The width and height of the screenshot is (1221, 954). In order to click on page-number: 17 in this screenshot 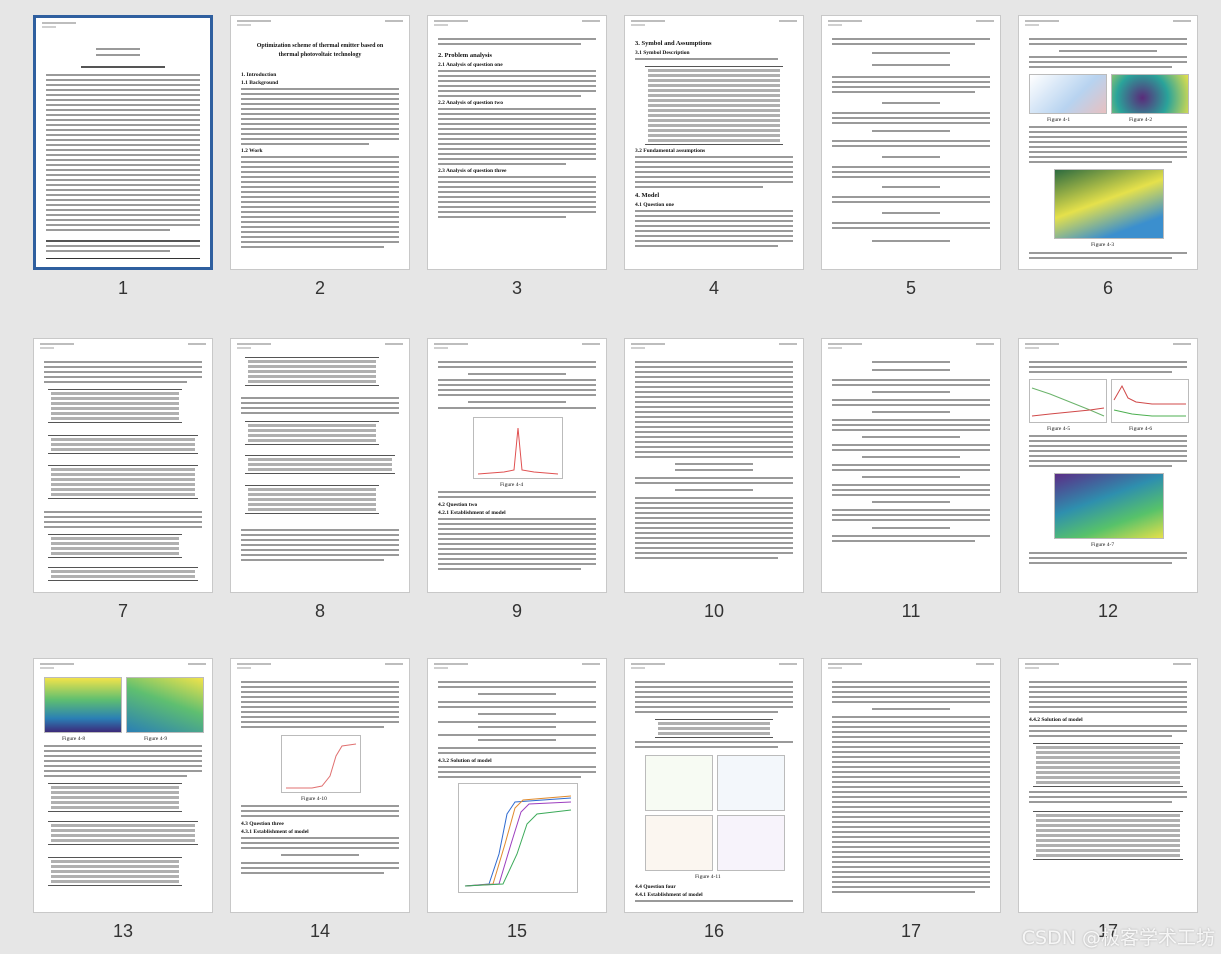, I will do `click(911, 931)`.